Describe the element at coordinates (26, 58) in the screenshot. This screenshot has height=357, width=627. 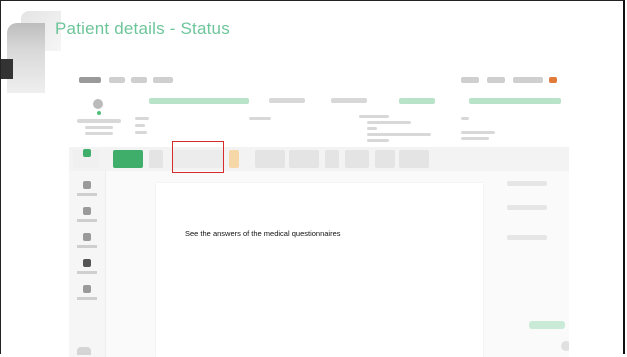
I see `slide-decoration-shadow` at that location.